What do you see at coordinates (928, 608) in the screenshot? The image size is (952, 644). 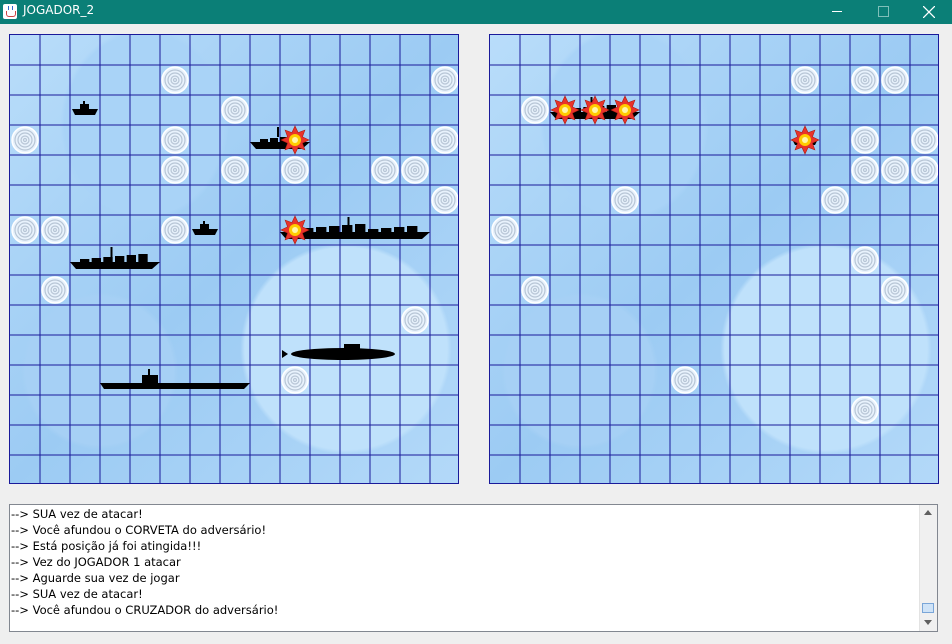 I see `scroll-thumb` at bounding box center [928, 608].